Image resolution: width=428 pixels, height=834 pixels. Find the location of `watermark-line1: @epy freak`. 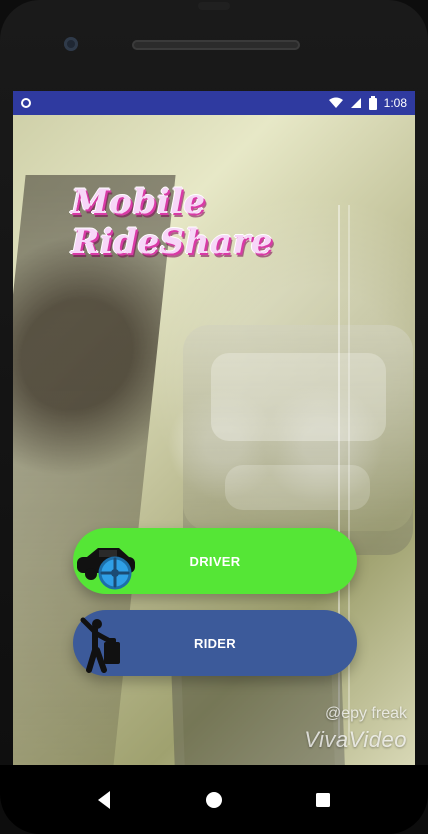

watermark-line1: @epy freak is located at coordinates (365, 713).